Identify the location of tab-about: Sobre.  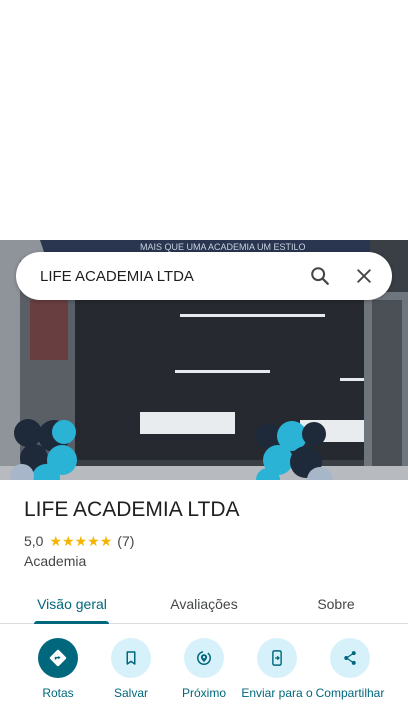
(336, 604).